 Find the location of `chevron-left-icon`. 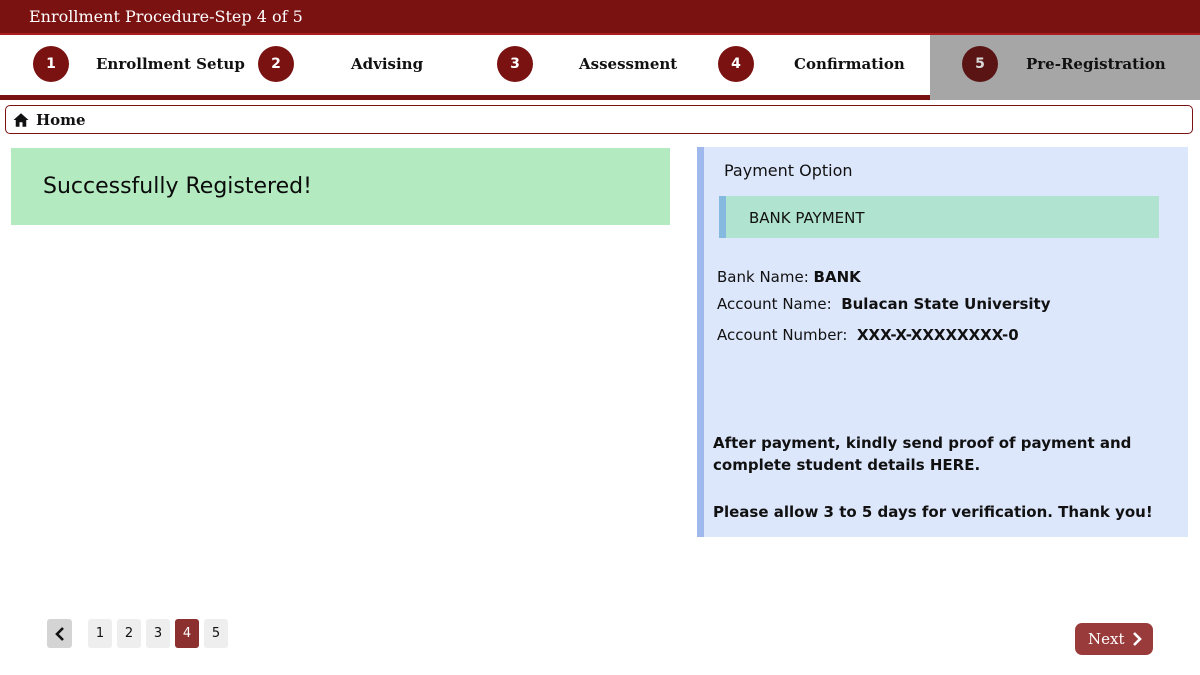

chevron-left-icon is located at coordinates (59, 633).